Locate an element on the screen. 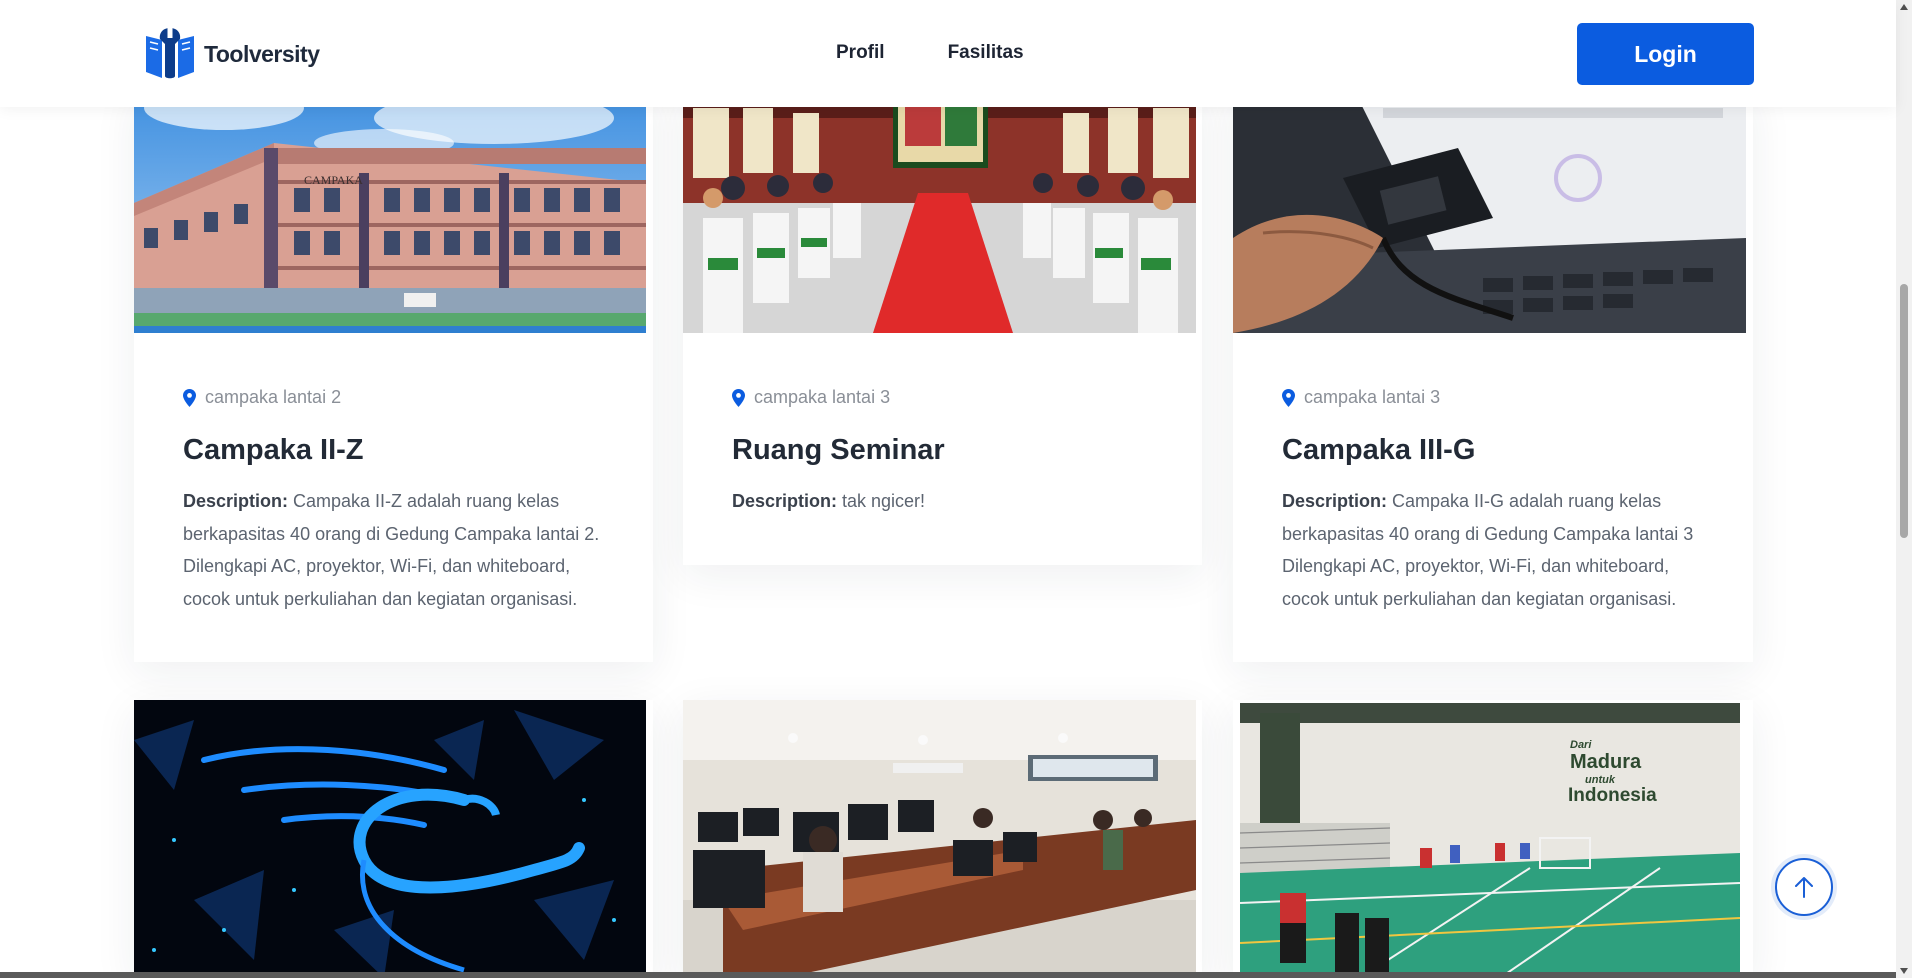 The image size is (1912, 978). horizontal-scrollbar is located at coordinates (948, 975).